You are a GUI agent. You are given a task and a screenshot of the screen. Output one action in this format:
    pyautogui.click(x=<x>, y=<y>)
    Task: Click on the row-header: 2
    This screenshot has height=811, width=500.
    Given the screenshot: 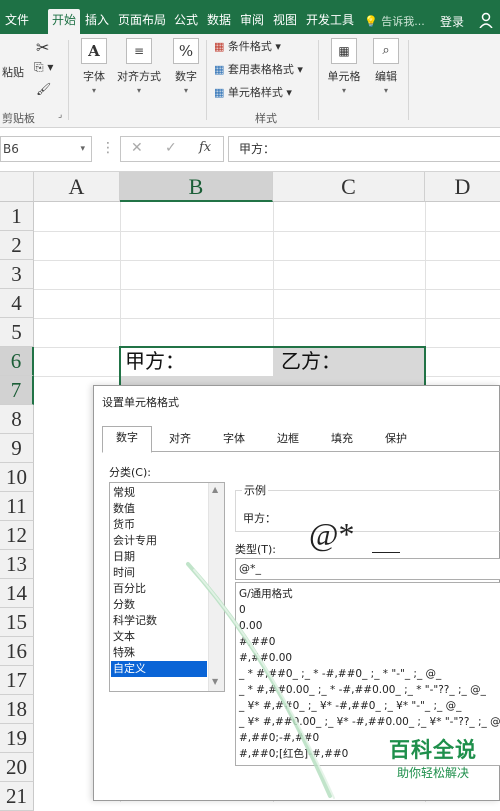 What is the action you would take?
    pyautogui.click(x=17, y=245)
    